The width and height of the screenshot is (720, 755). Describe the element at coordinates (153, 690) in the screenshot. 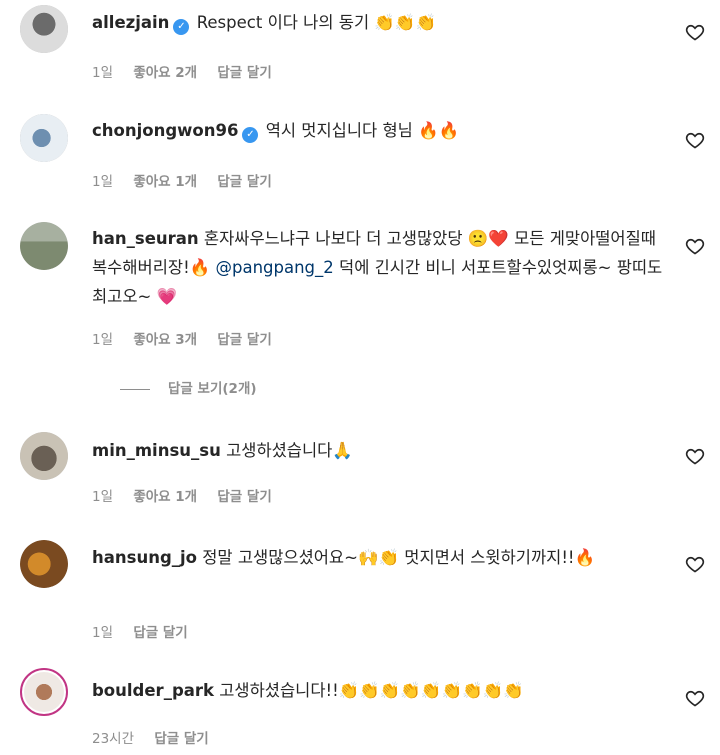

I see `comment-username: boulder_park` at that location.